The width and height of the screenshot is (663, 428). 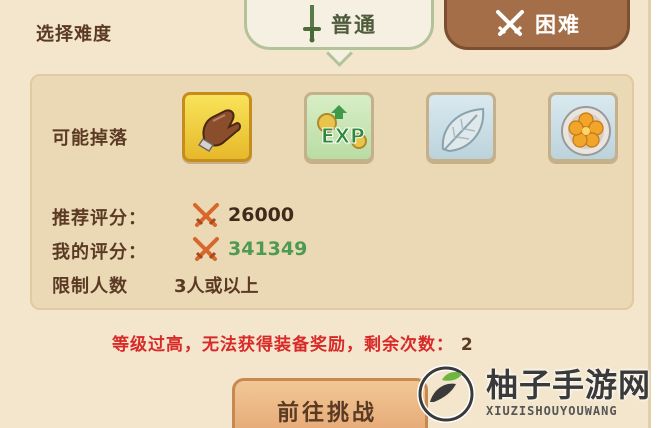 I want to click on drop-item-leaf, so click(x=461, y=127).